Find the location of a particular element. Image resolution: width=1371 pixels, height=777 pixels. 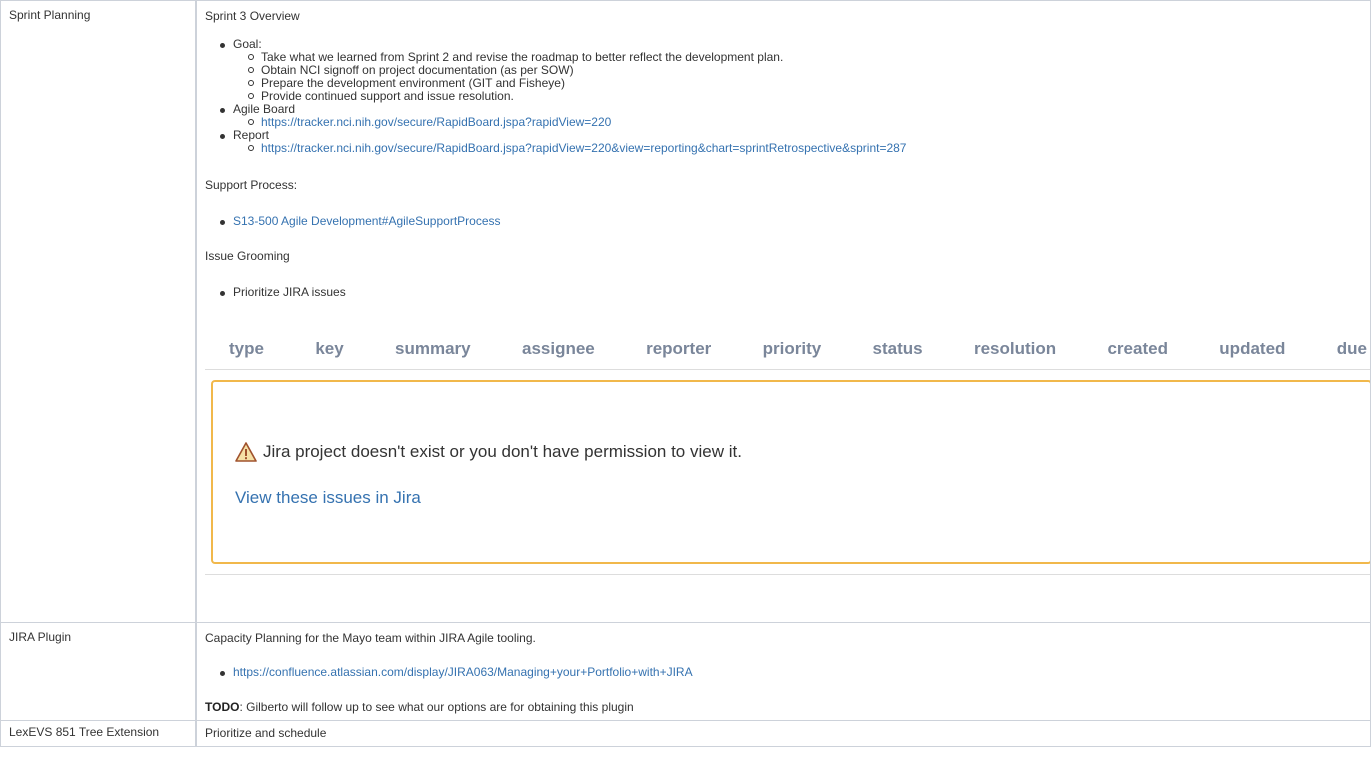

jira-col-header: created is located at coordinates (1137, 349).